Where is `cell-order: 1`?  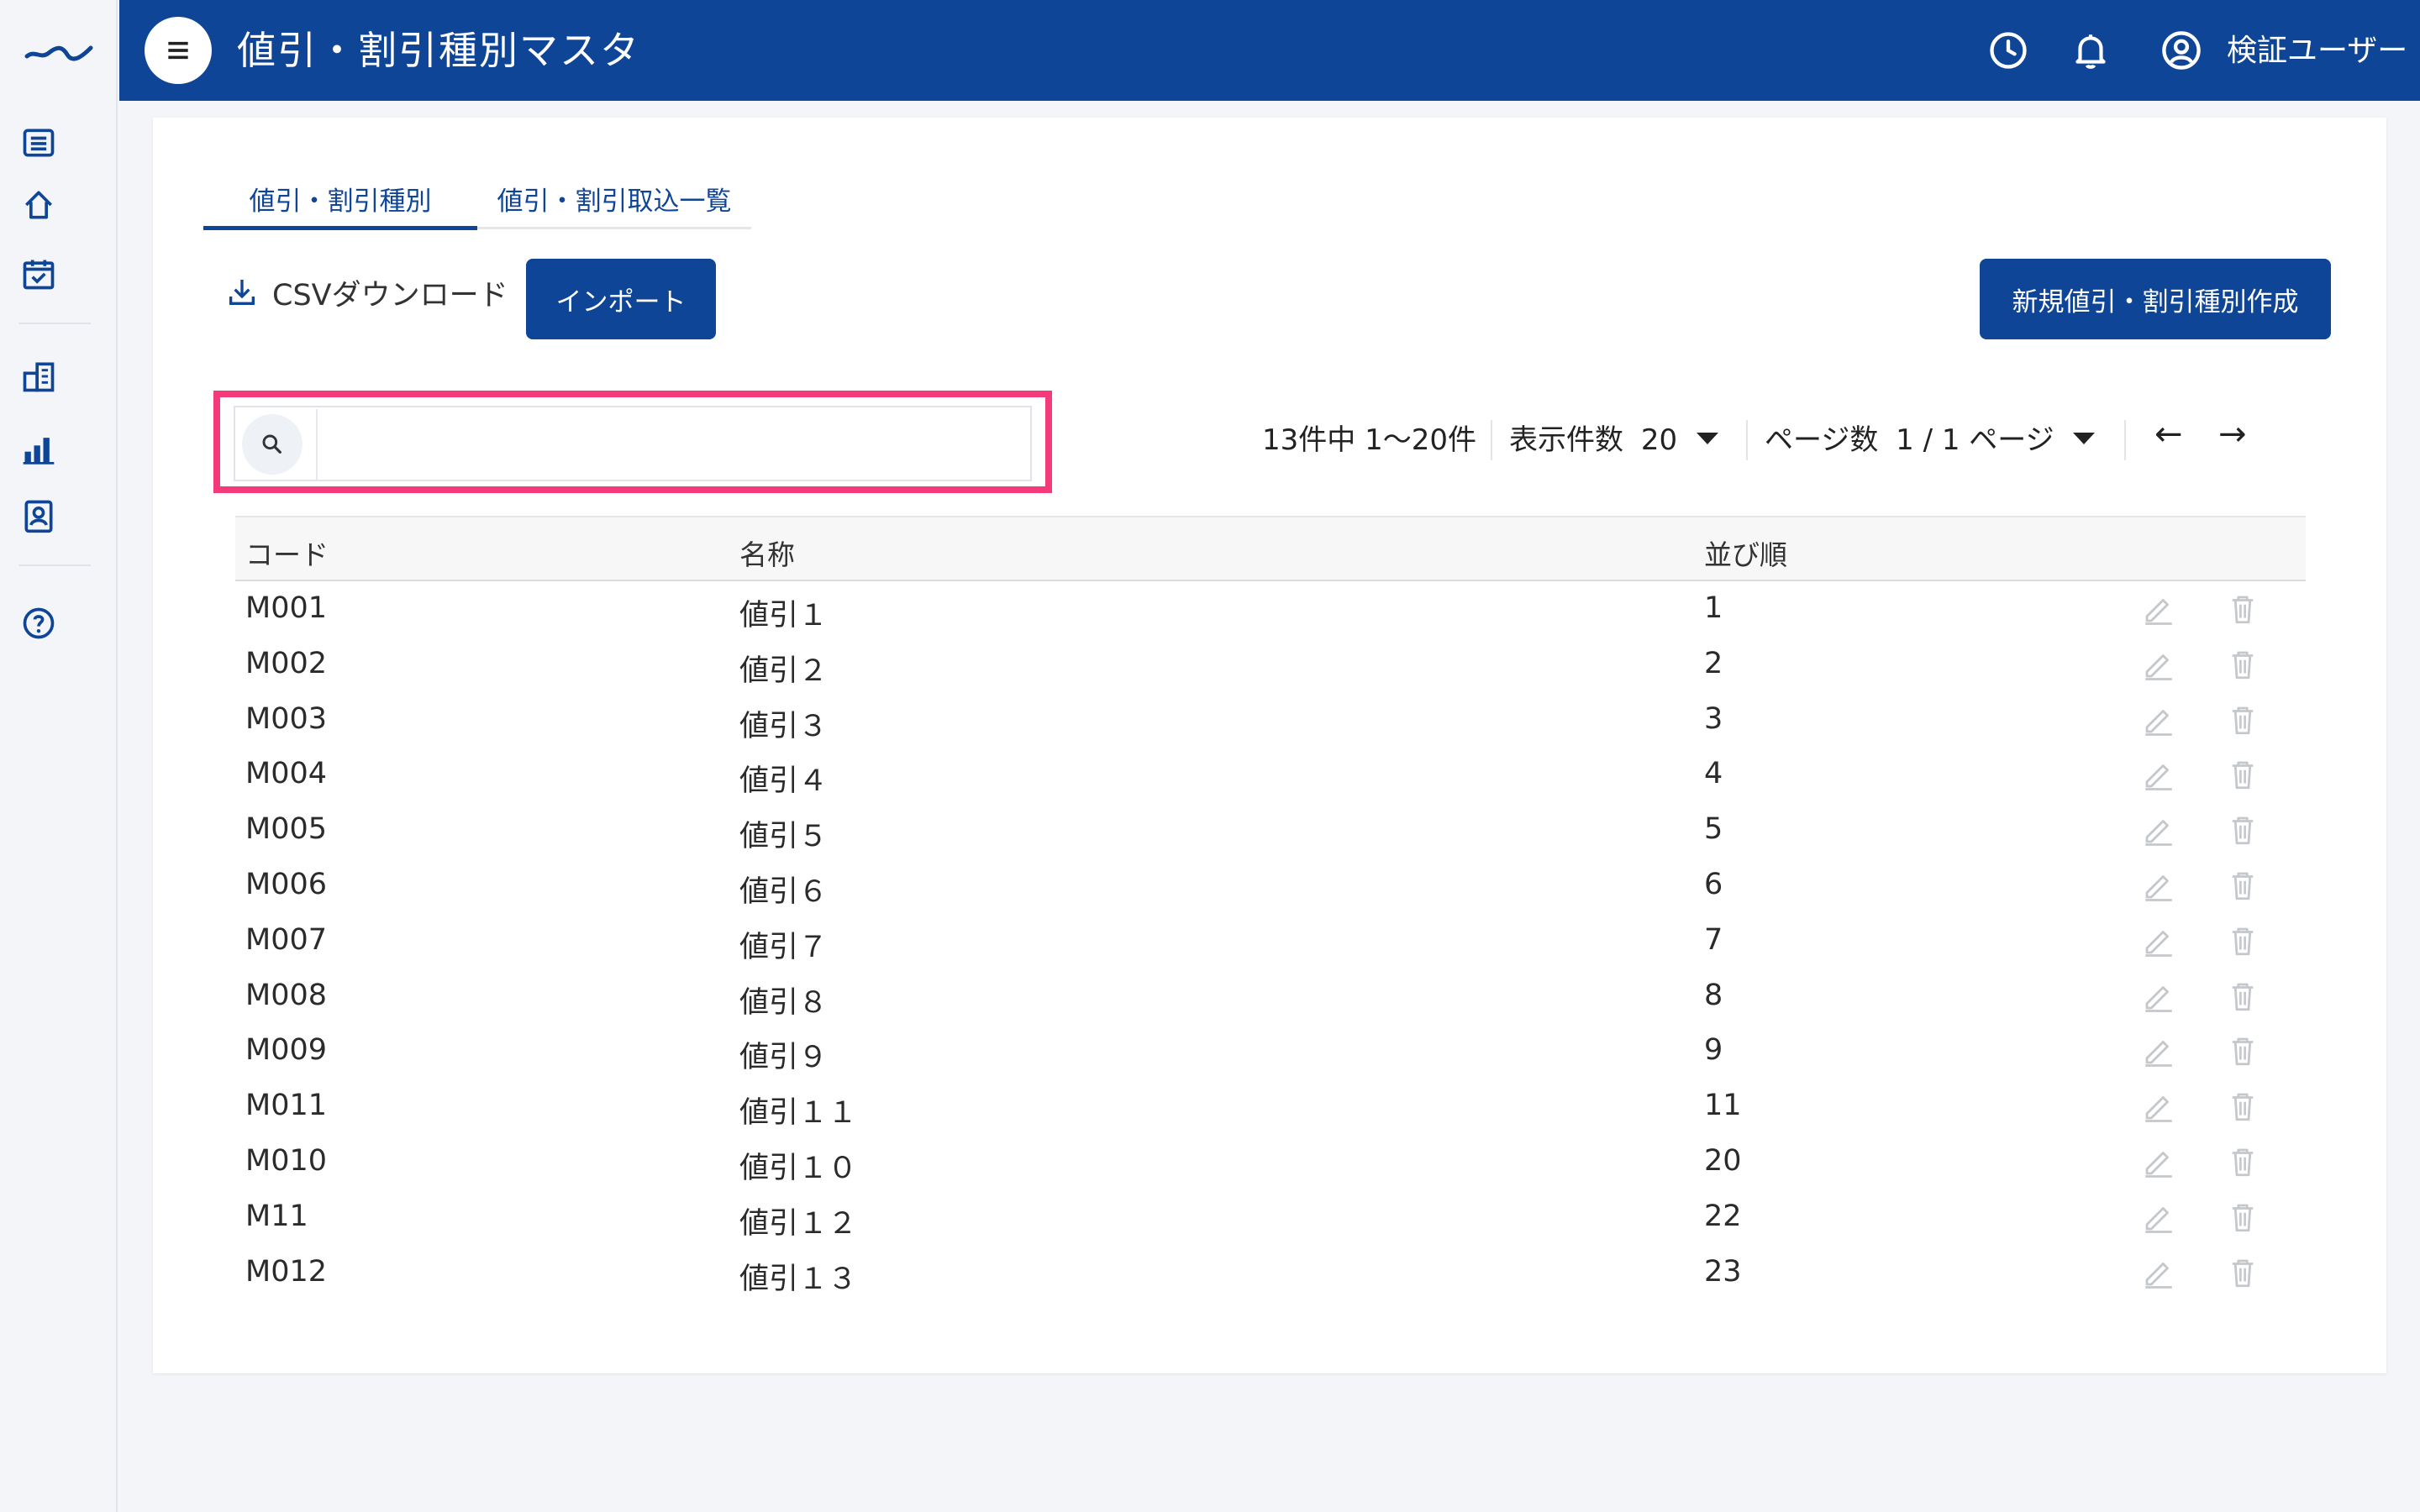
cell-order: 1 is located at coordinates (1713, 608).